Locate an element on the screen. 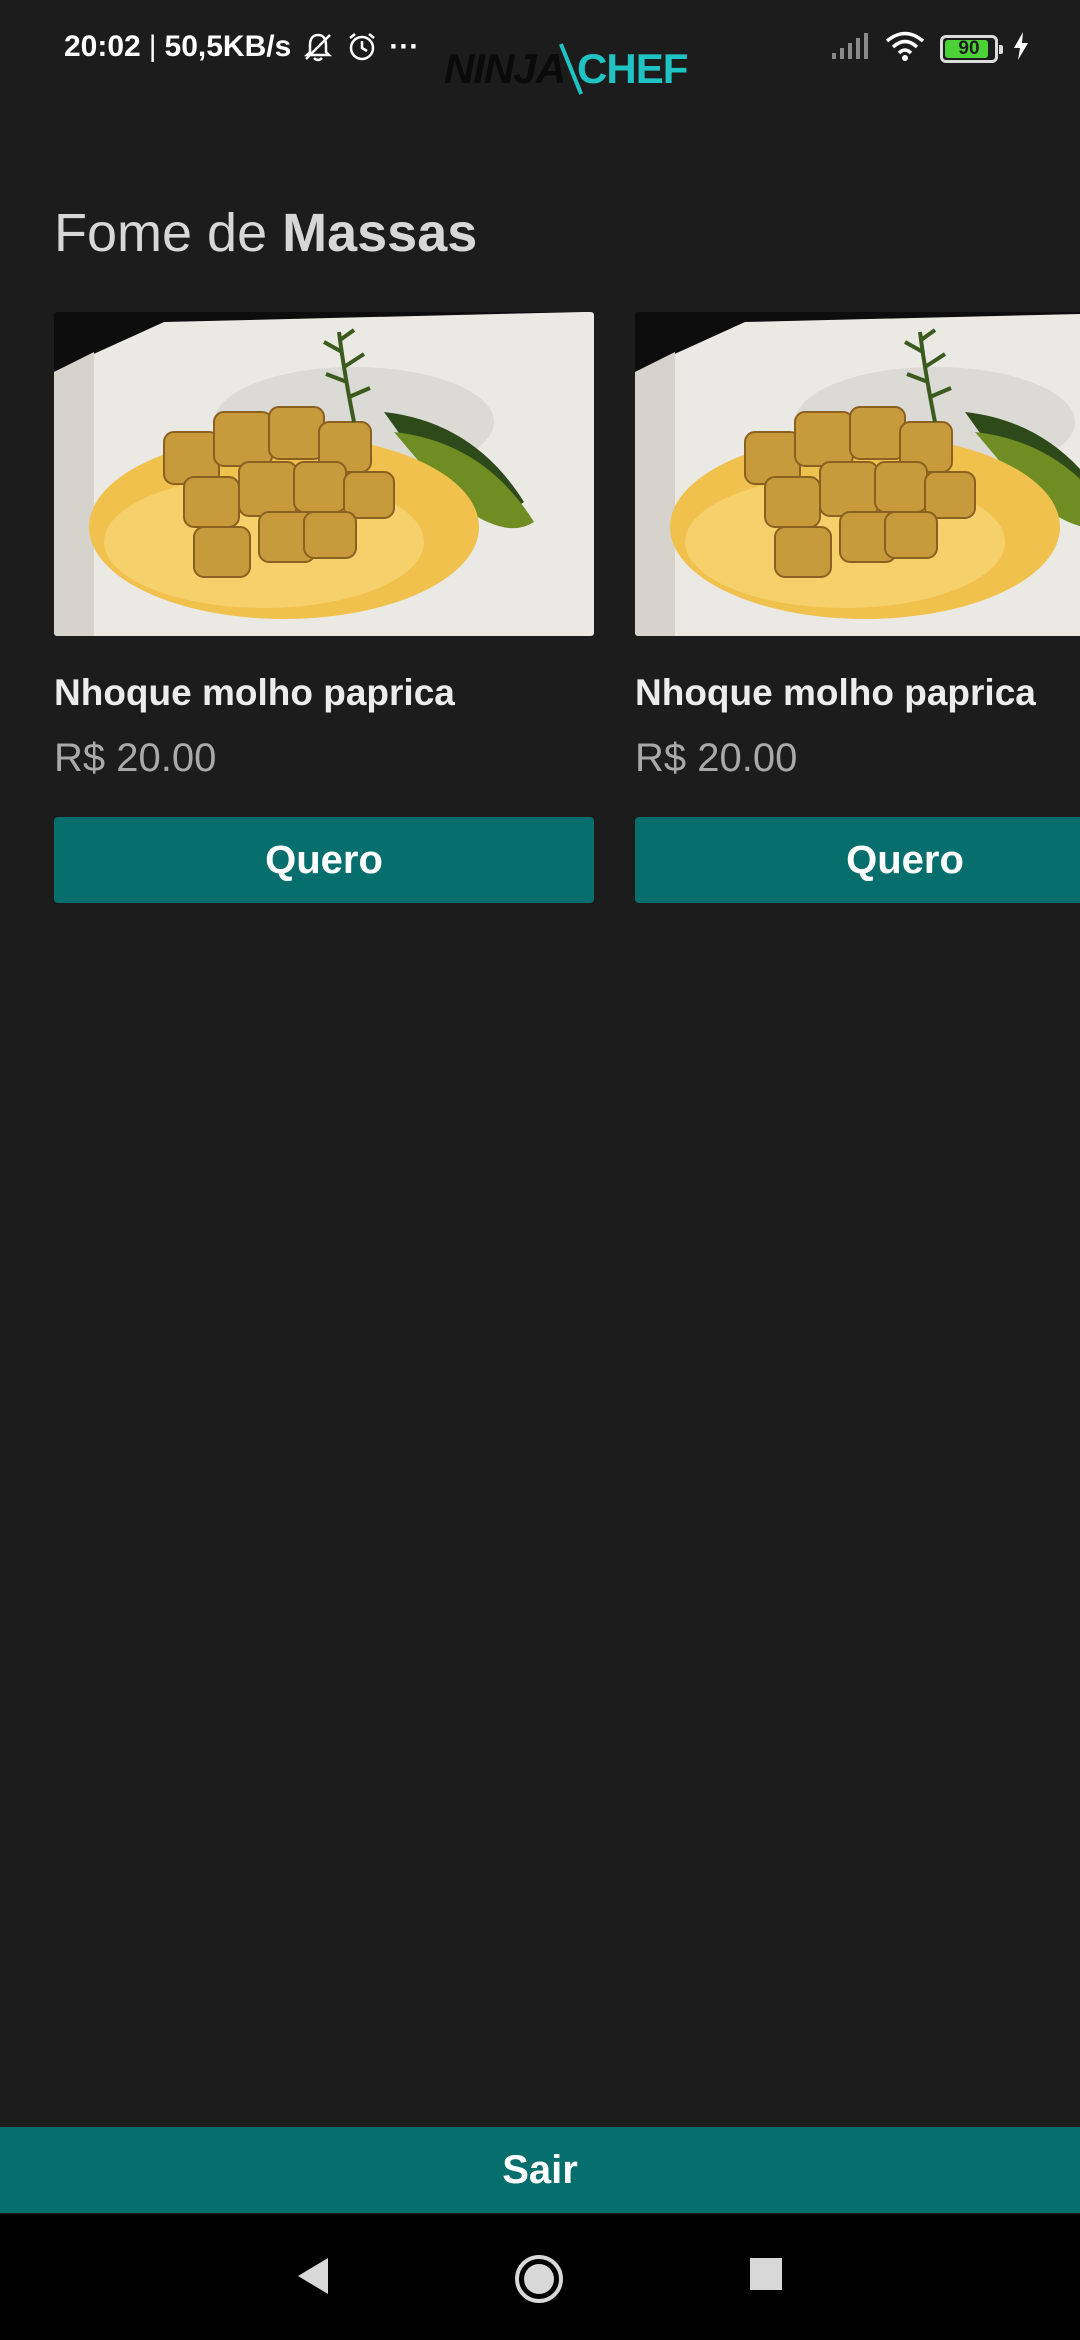 The width and height of the screenshot is (1080, 2340). recents-icon is located at coordinates (766, 2274).